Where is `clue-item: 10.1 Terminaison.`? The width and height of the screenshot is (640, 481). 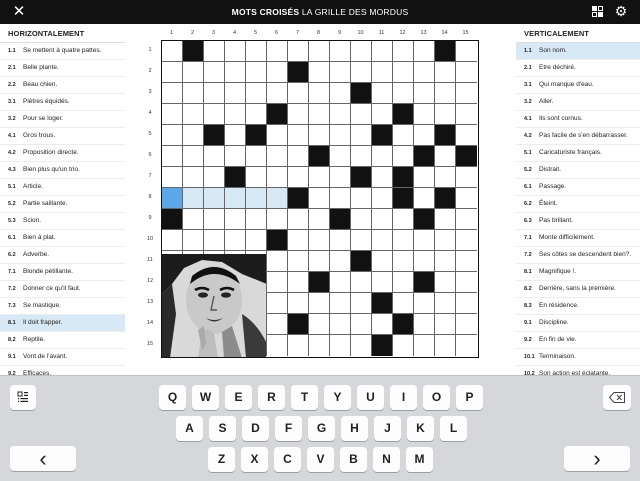 clue-item: 10.1 Terminaison. is located at coordinates (578, 357).